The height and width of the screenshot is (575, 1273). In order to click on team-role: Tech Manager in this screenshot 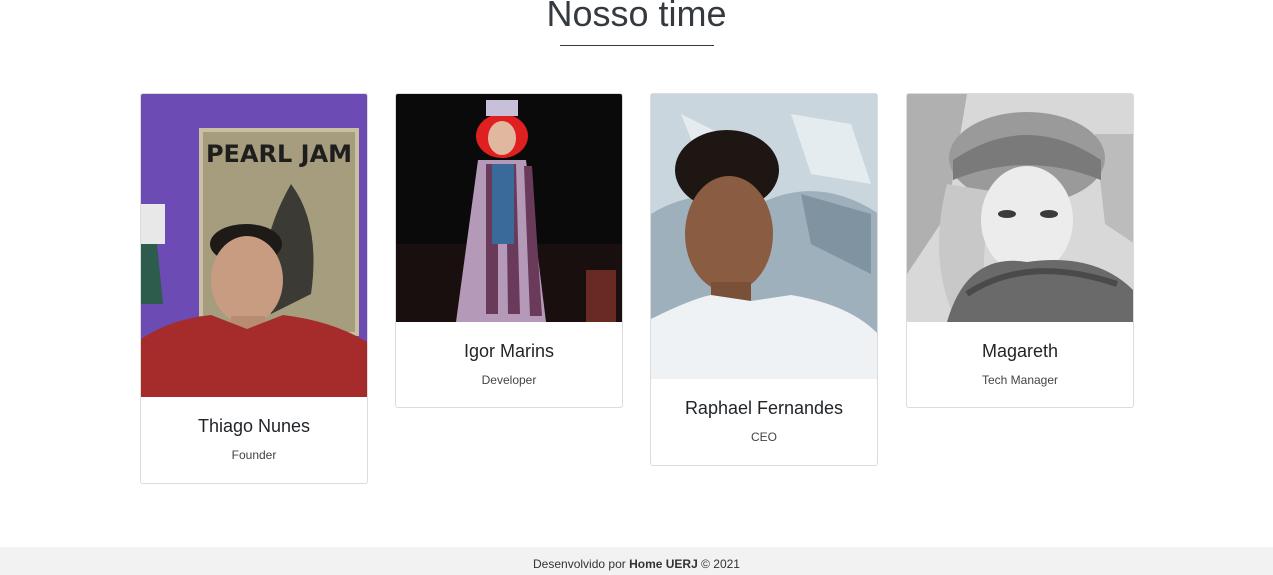, I will do `click(1020, 380)`.